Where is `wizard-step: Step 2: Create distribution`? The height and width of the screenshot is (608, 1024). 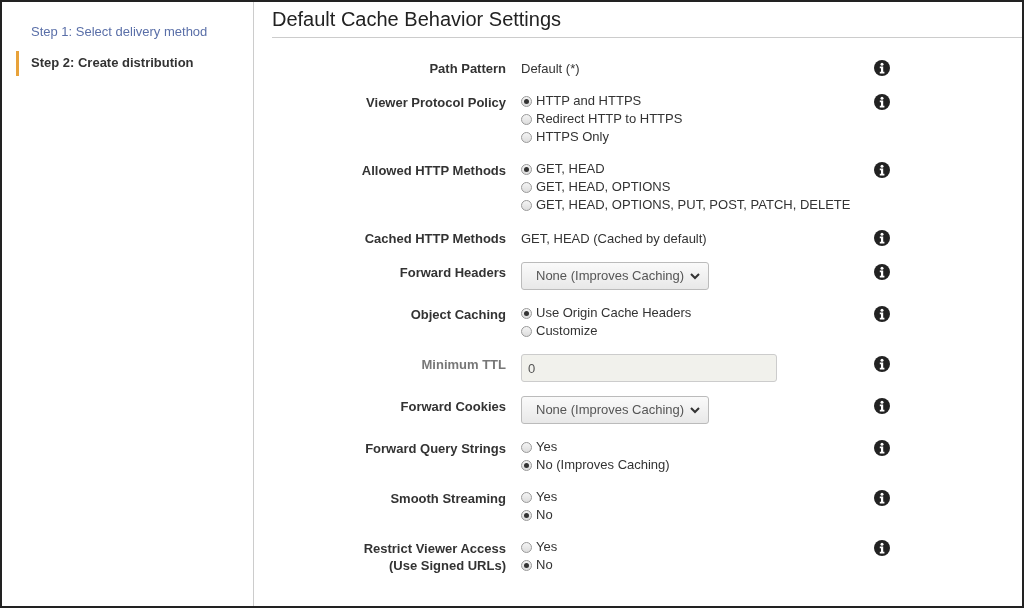
wizard-step: Step 2: Create distribution is located at coordinates (134, 63).